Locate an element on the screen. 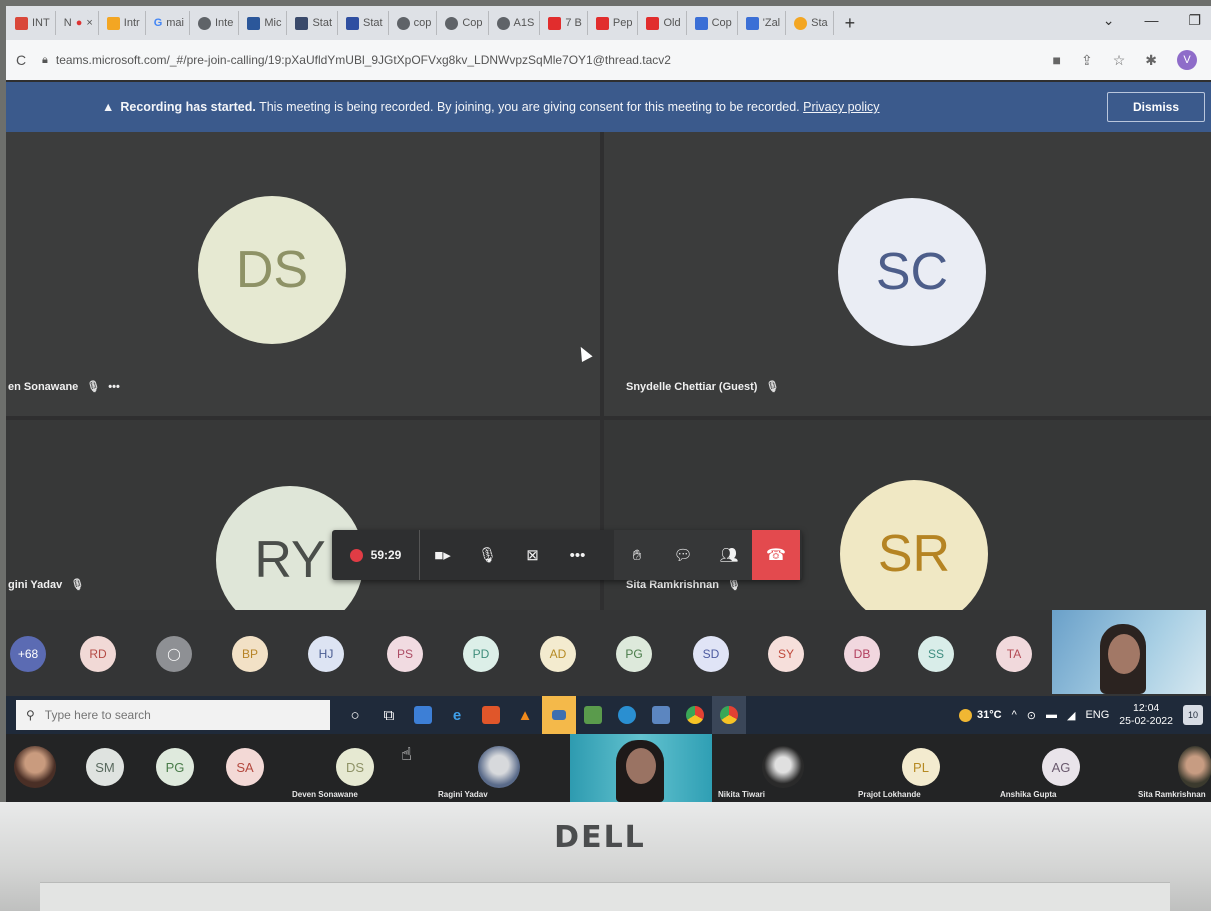  battery-icon: ▬ is located at coordinates (1051, 715).